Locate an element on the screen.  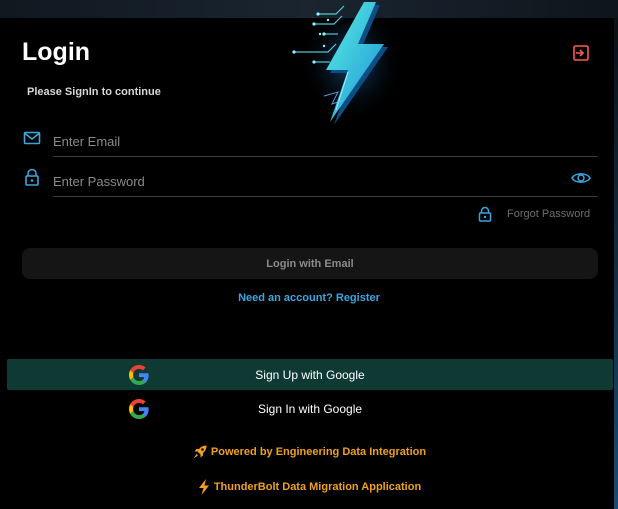
rocket-icon is located at coordinates (200, 452).